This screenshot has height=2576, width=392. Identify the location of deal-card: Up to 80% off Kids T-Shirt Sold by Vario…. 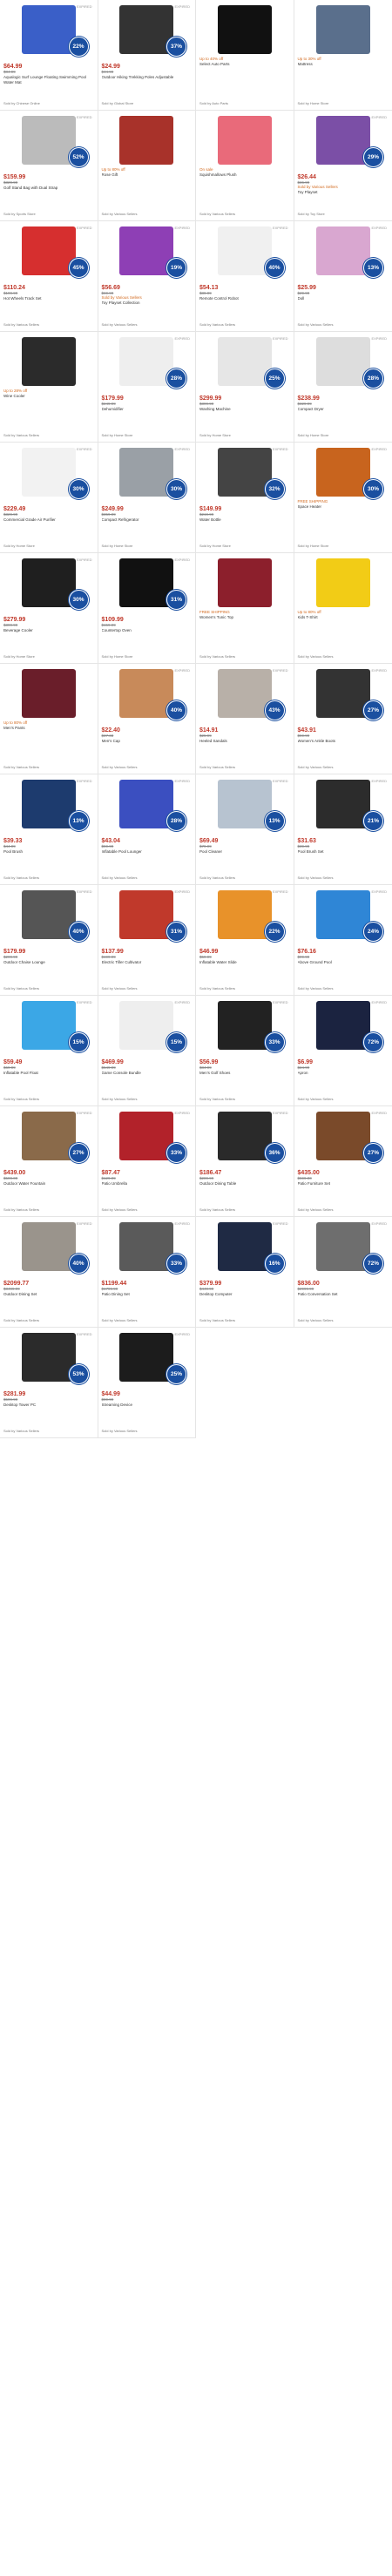
(343, 608).